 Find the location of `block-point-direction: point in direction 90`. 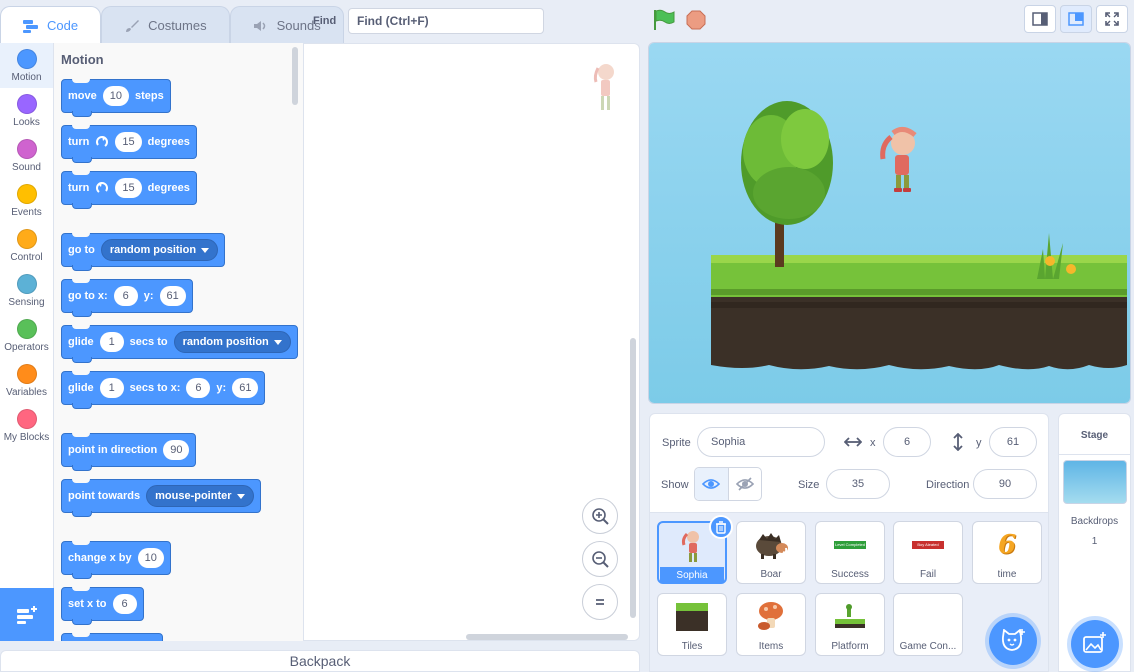

block-point-direction: point in direction 90 is located at coordinates (129, 452).